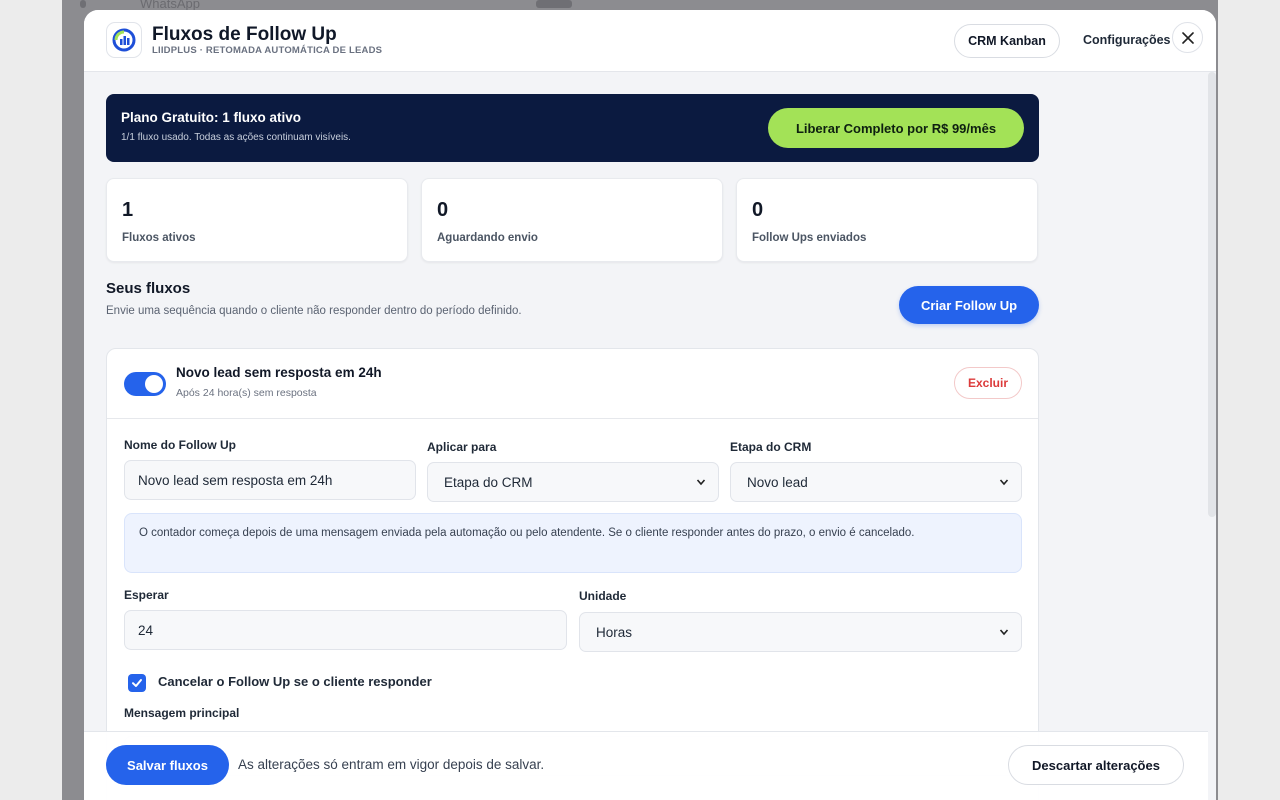  I want to click on flow-enabled-toggle, so click(145, 384).